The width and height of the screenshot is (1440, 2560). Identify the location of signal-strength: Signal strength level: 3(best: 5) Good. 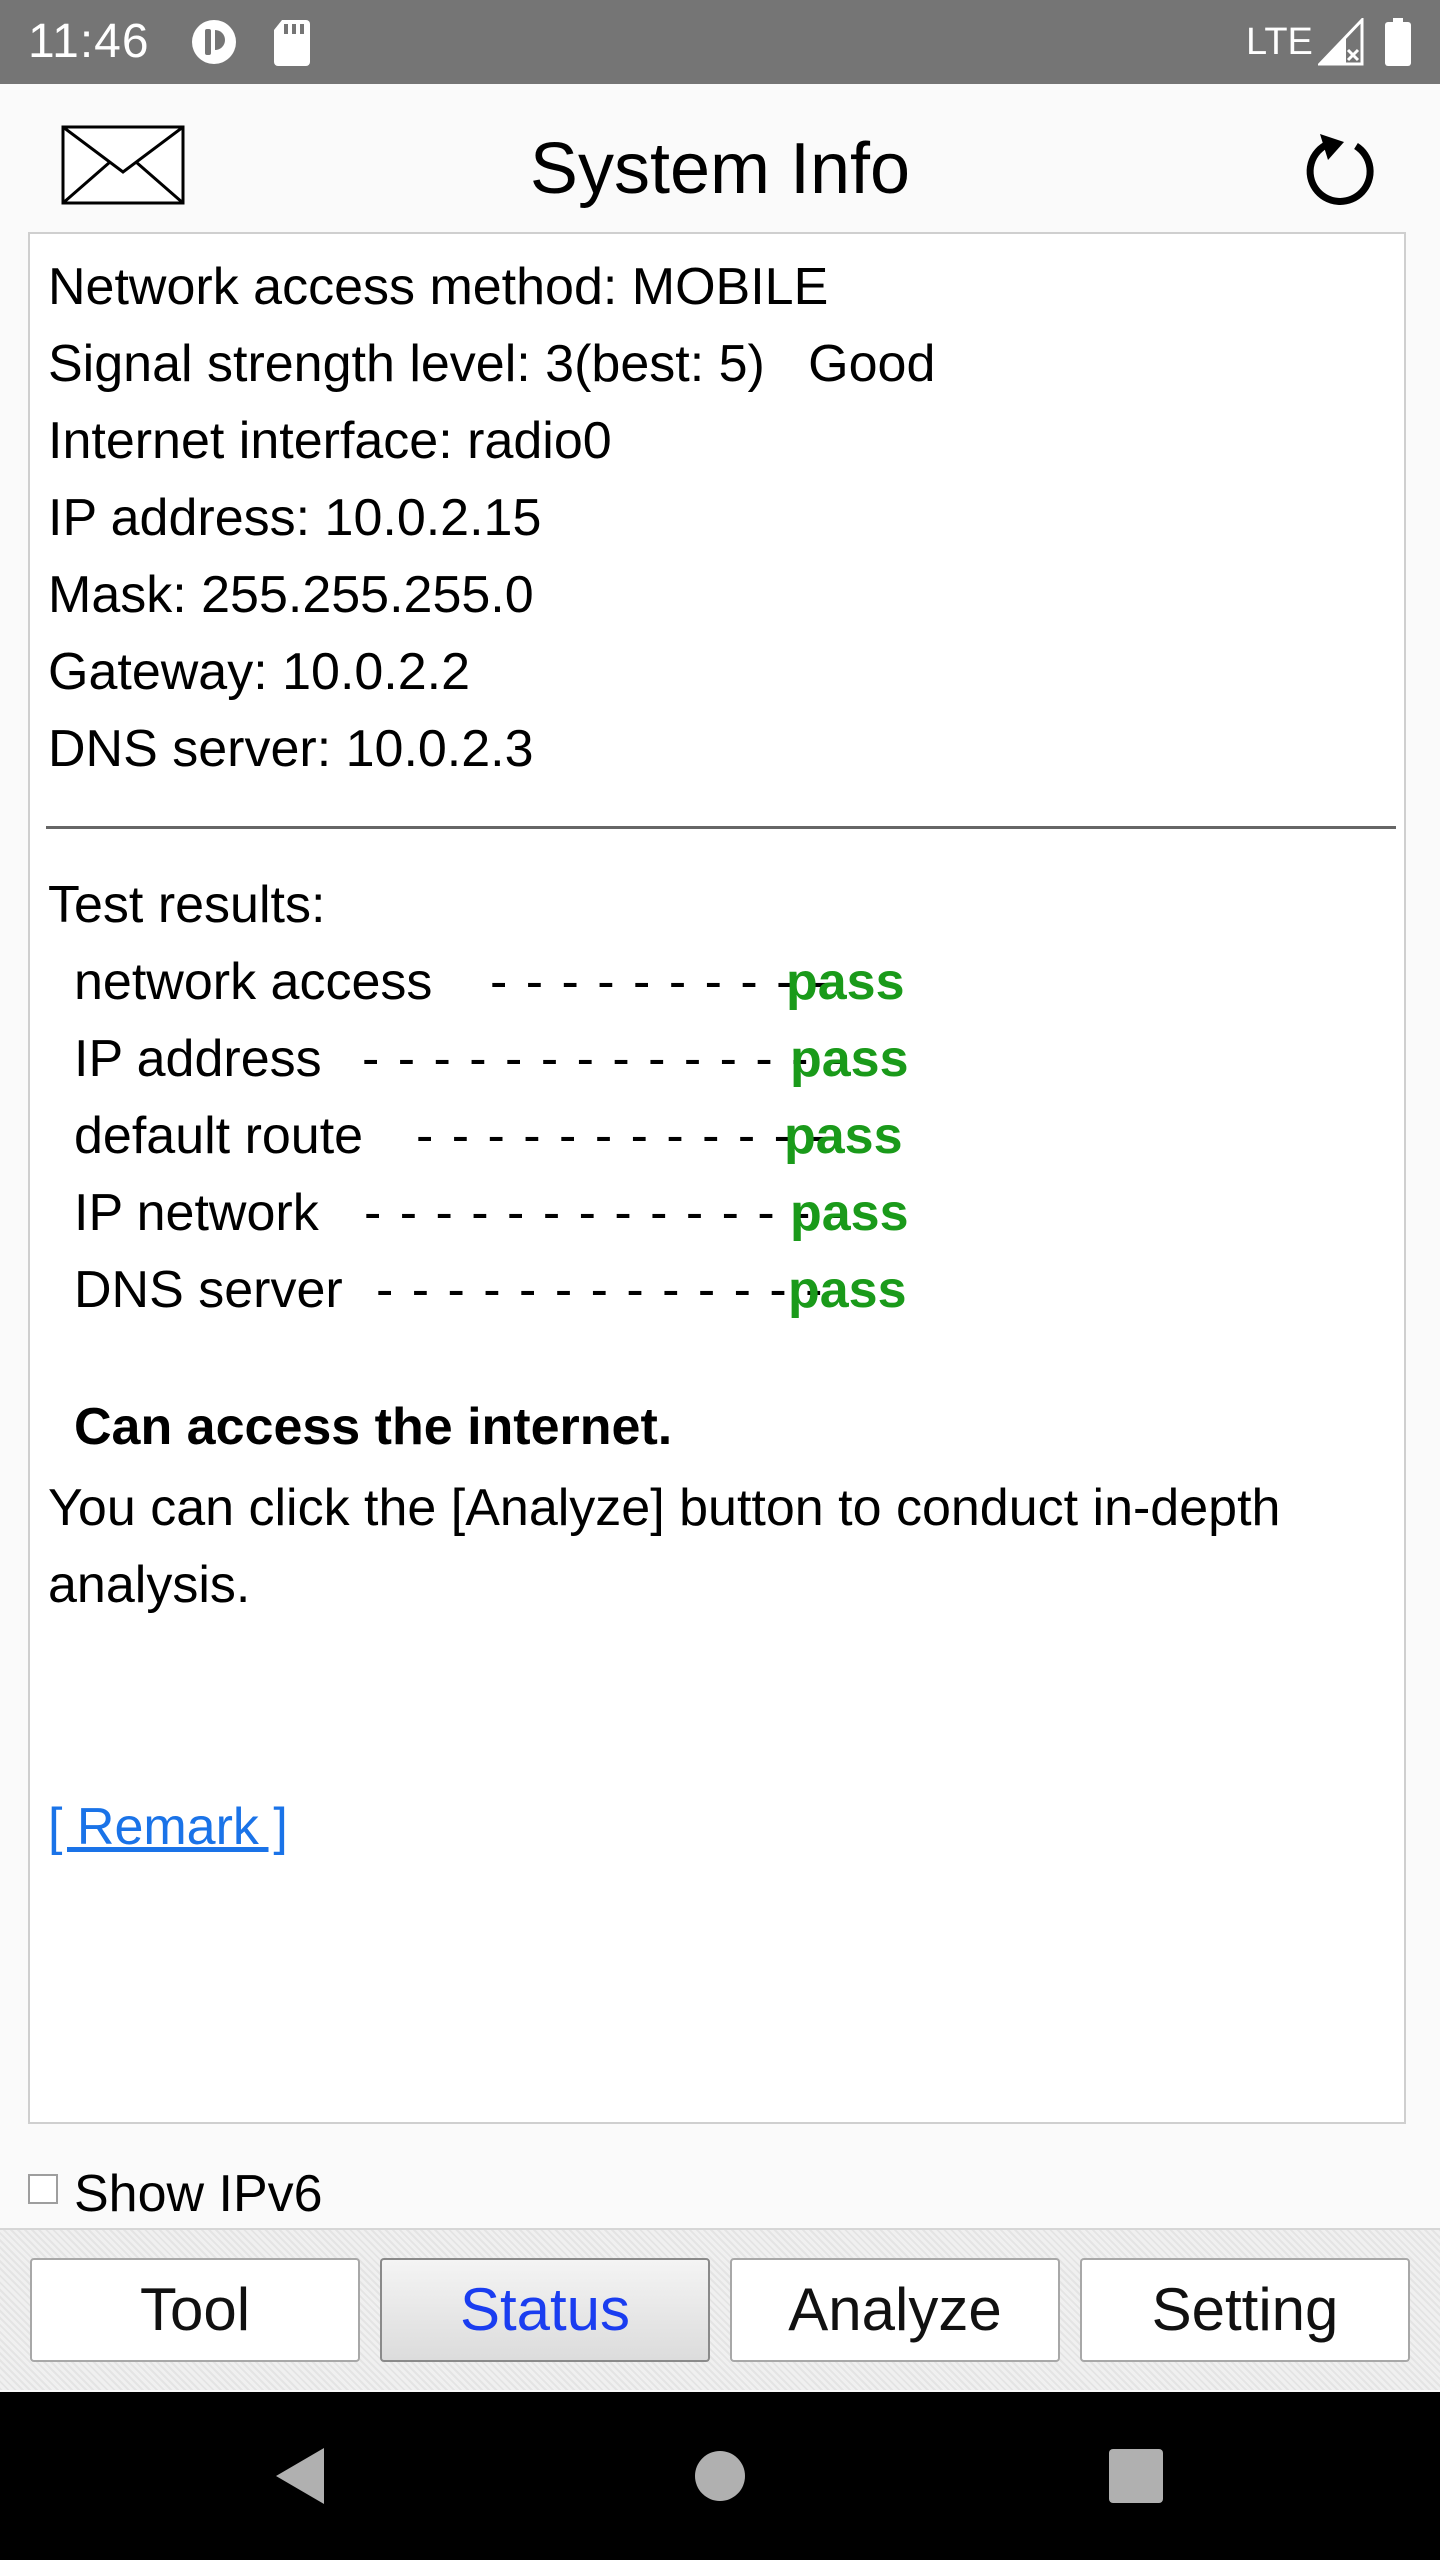
(492, 364).